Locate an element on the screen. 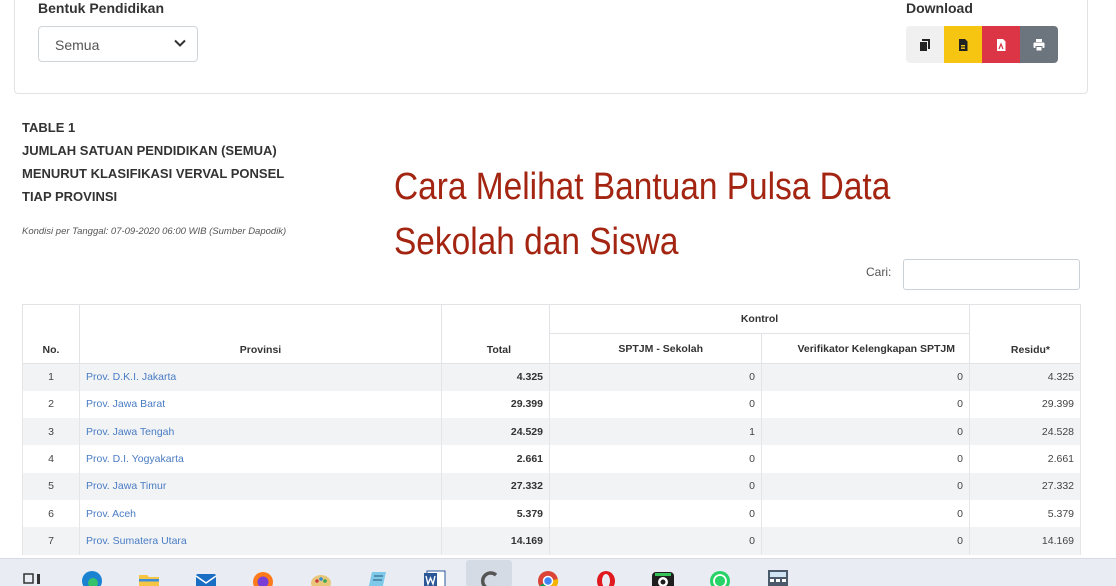 The image size is (1116, 586). cell-no: 5 is located at coordinates (51, 486).